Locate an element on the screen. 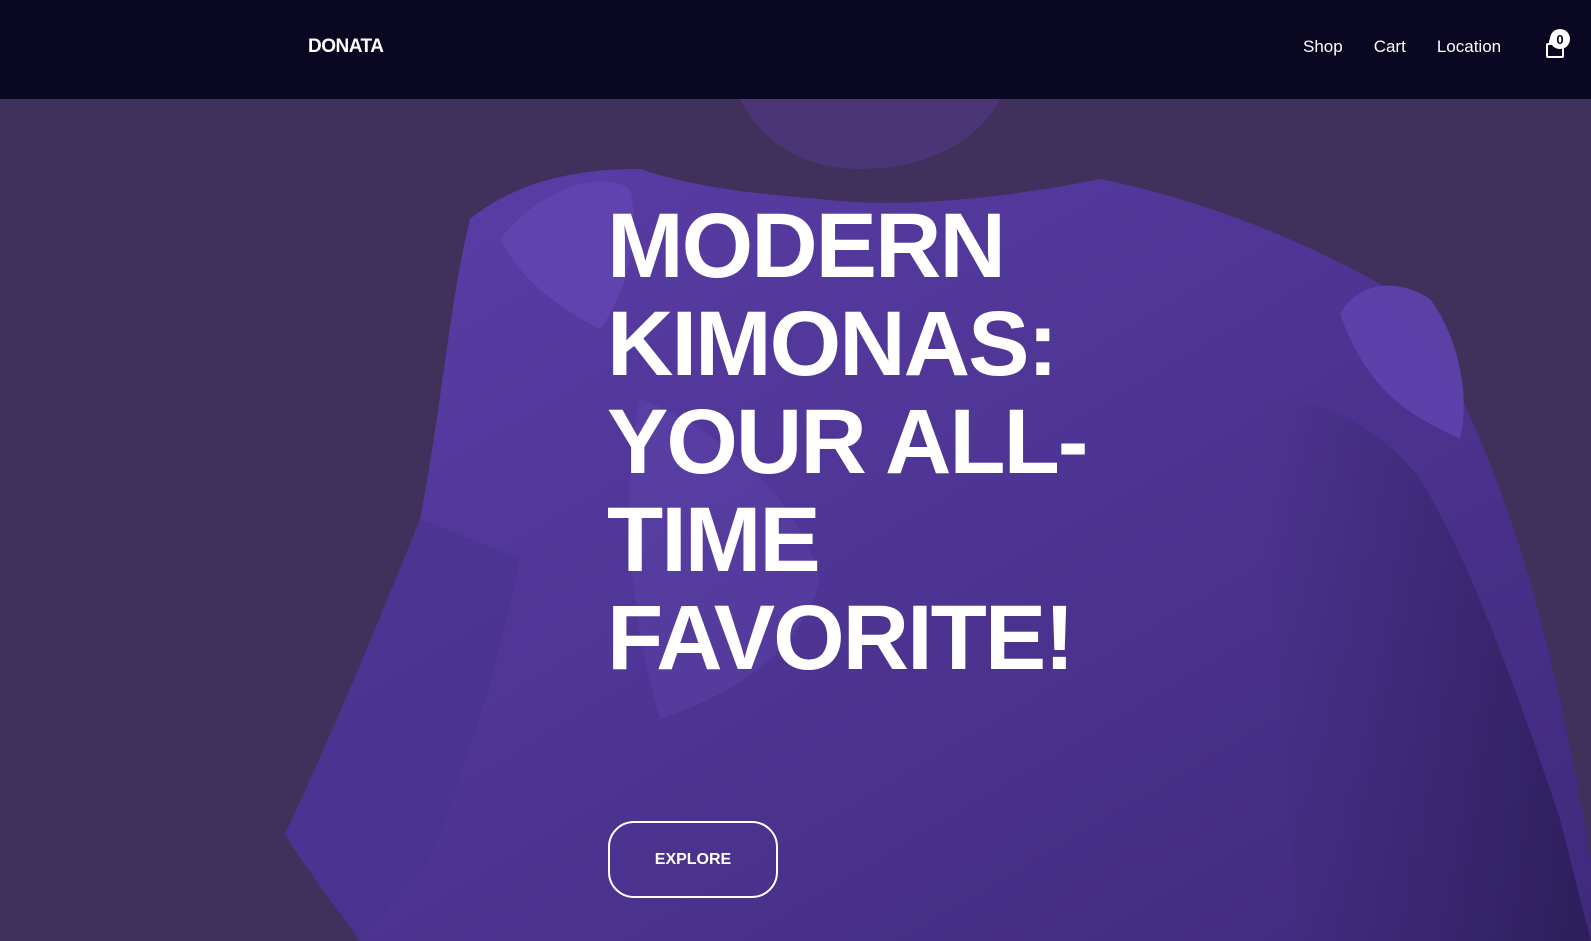 Image resolution: width=1591 pixels, height=941 pixels. explore-button: EXPLORE is located at coordinates (693, 859).